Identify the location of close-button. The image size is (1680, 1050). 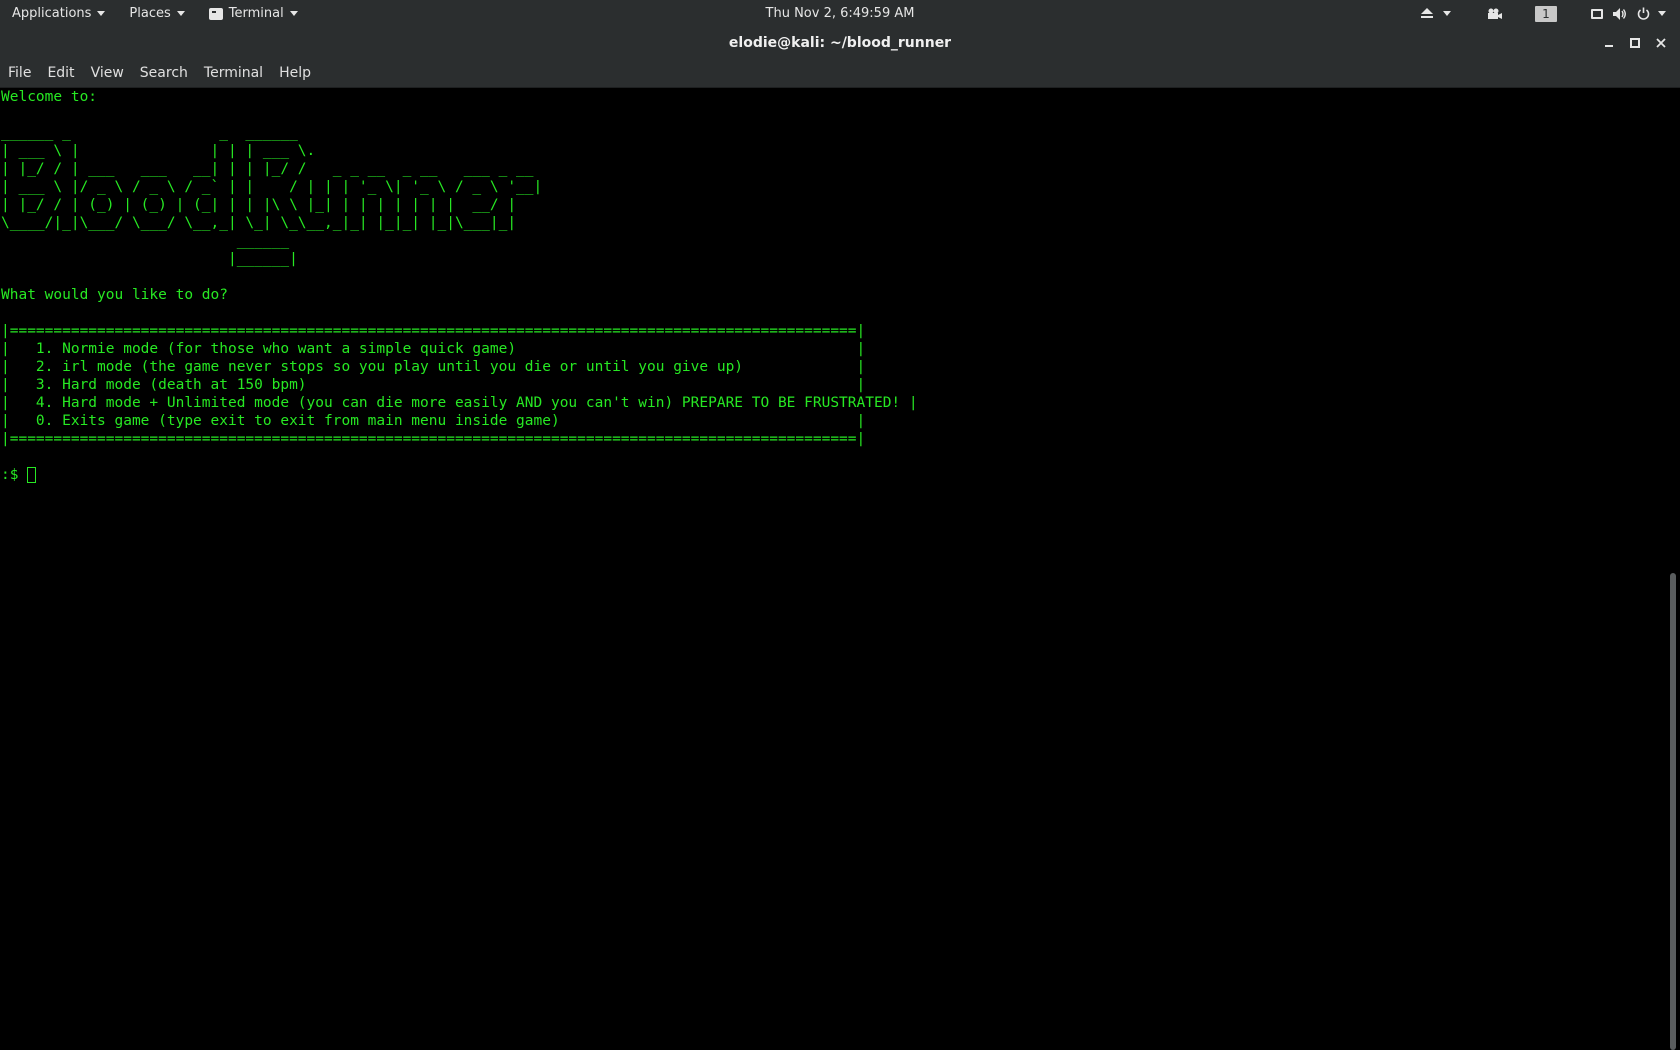
(1661, 43).